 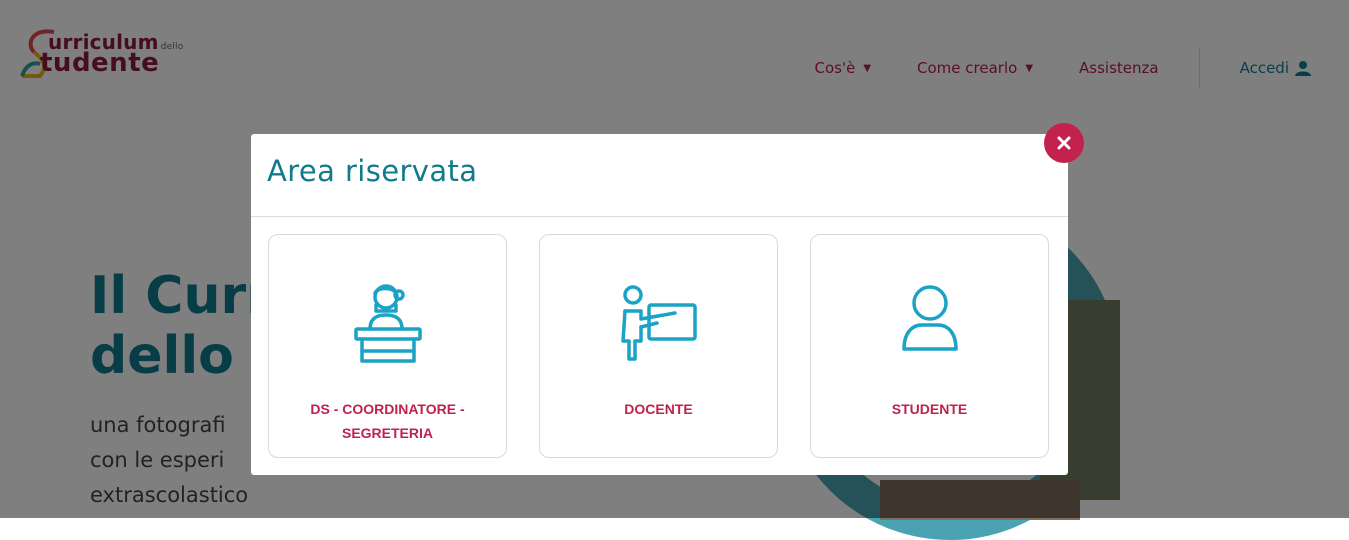 I want to click on role-card-label-line: DOCENTE, so click(x=658, y=409).